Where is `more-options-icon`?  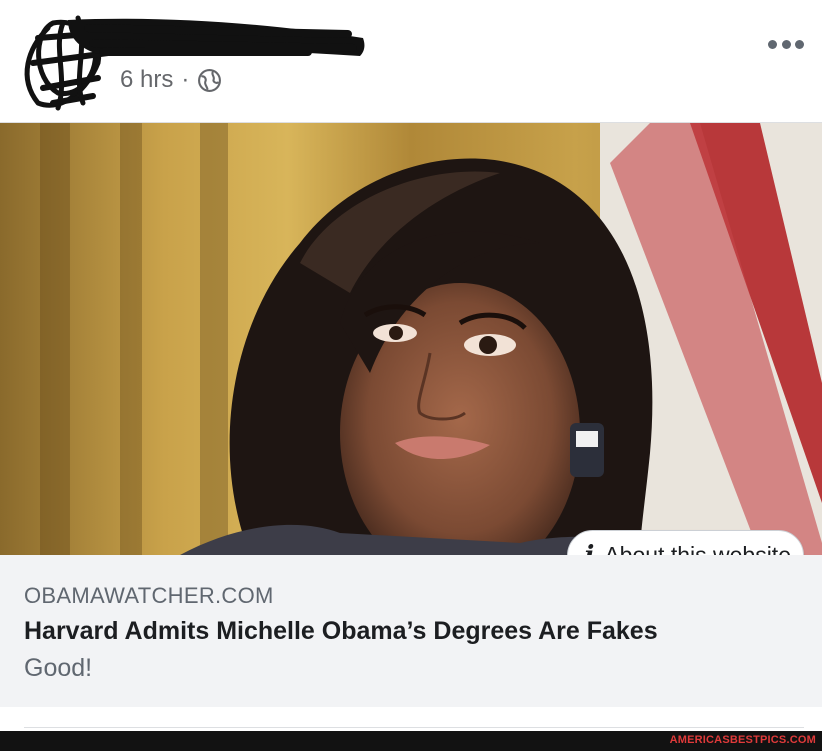
more-options-icon is located at coordinates (786, 44).